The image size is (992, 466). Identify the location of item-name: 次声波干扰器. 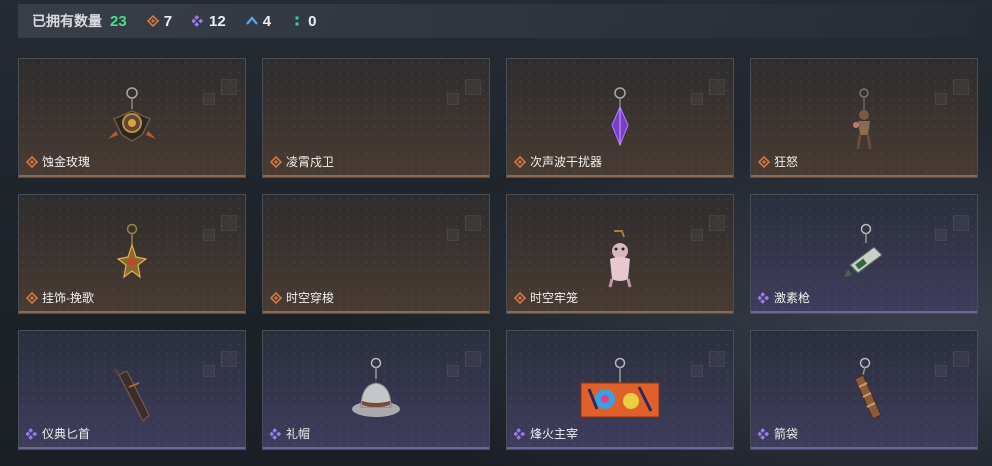
(566, 162).